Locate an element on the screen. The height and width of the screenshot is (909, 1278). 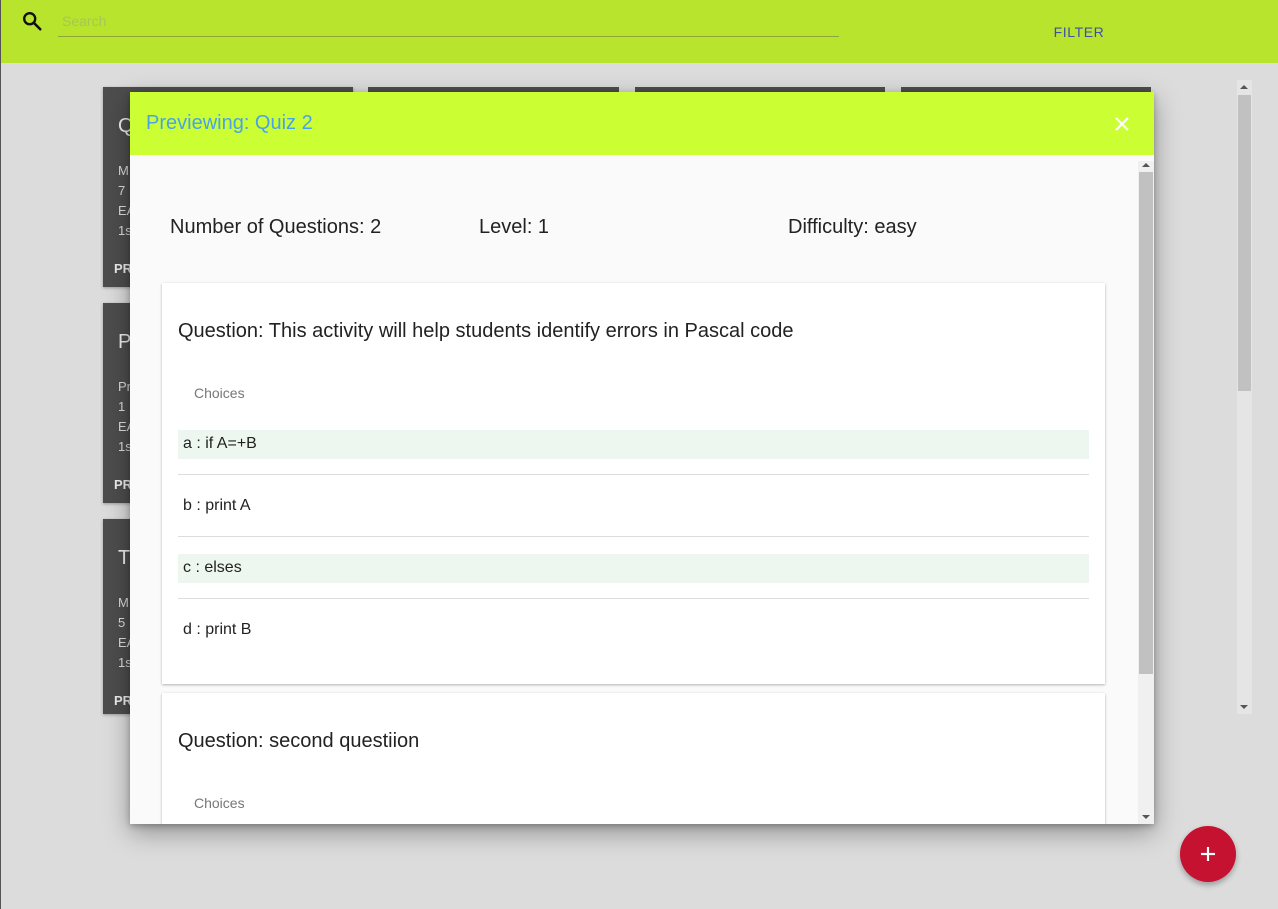
quiz-card-line: 5 is located at coordinates (122, 622).